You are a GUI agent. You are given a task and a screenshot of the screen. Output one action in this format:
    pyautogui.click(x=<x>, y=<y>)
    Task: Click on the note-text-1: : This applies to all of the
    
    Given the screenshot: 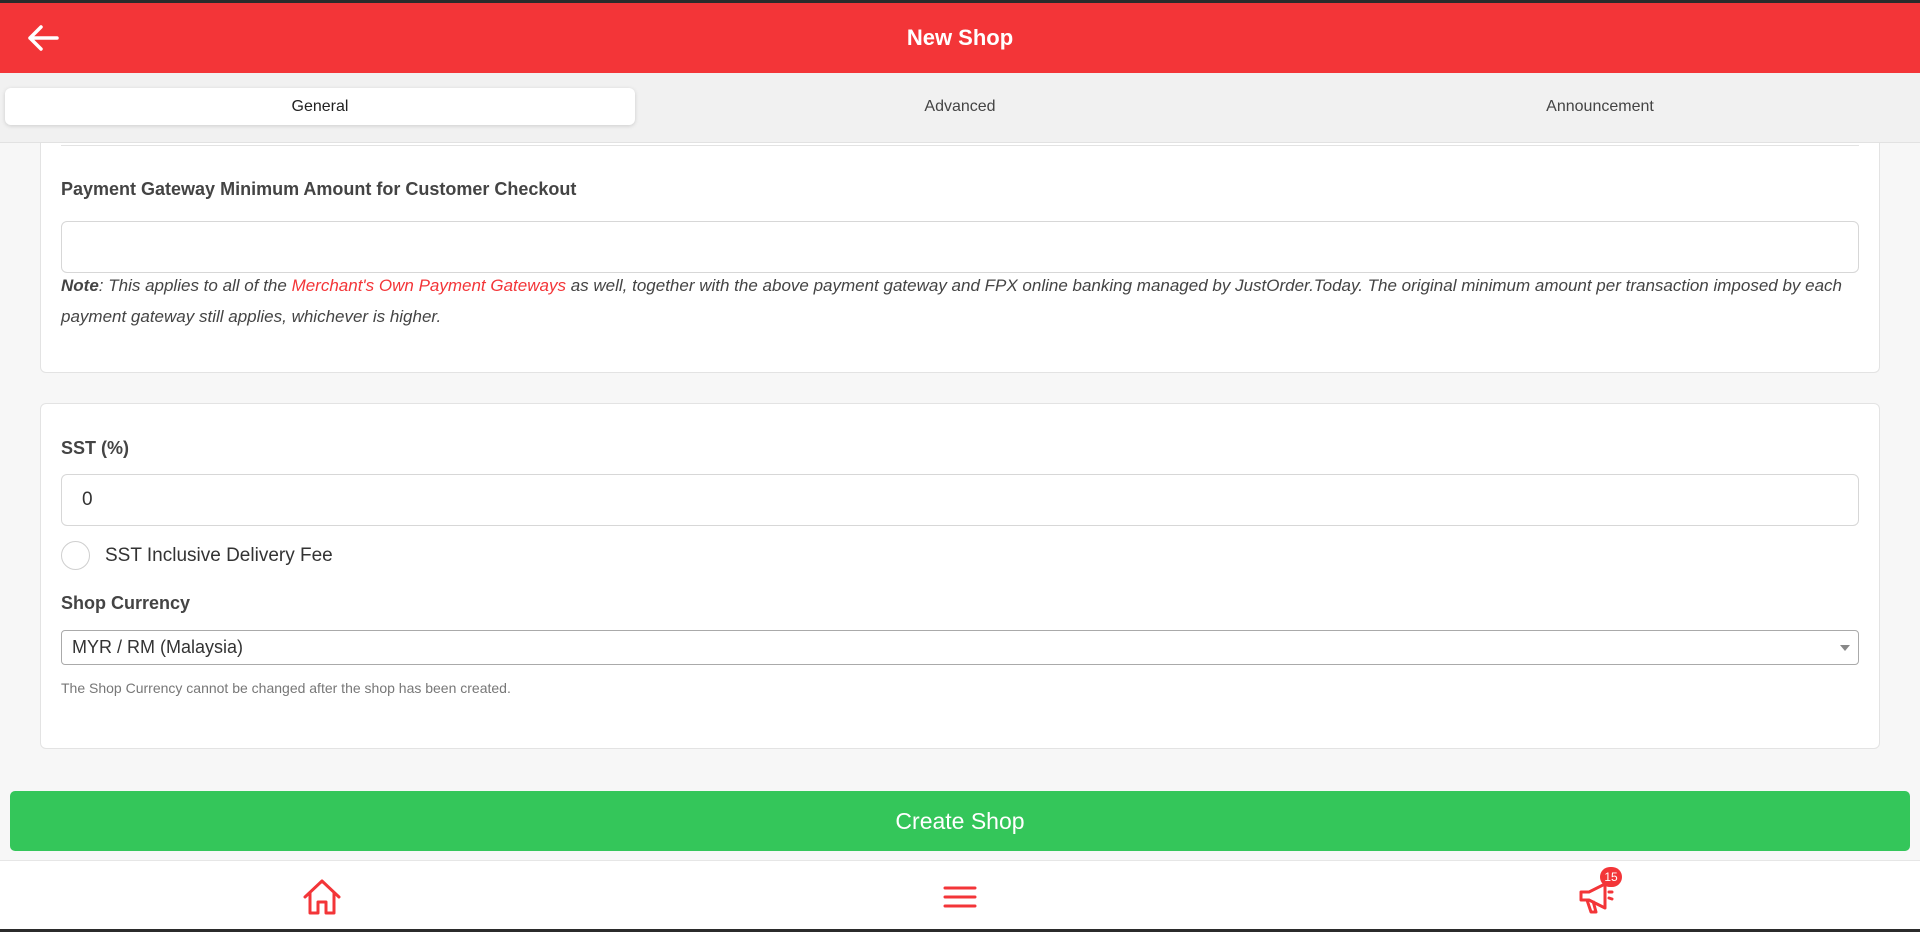 What is the action you would take?
    pyautogui.click(x=195, y=285)
    